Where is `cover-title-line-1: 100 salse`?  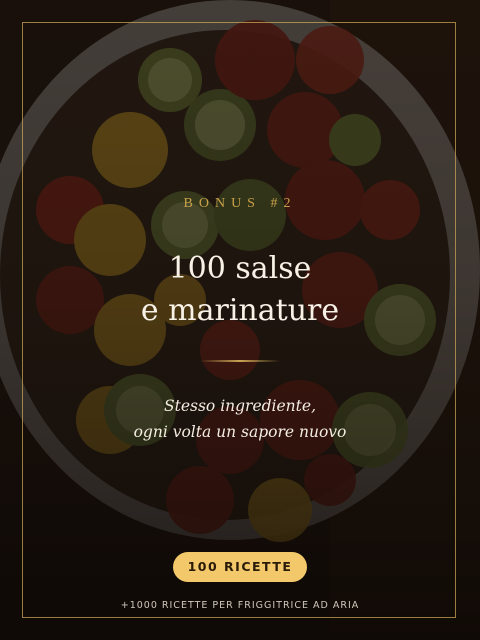 cover-title-line-1: 100 salse is located at coordinates (240, 268).